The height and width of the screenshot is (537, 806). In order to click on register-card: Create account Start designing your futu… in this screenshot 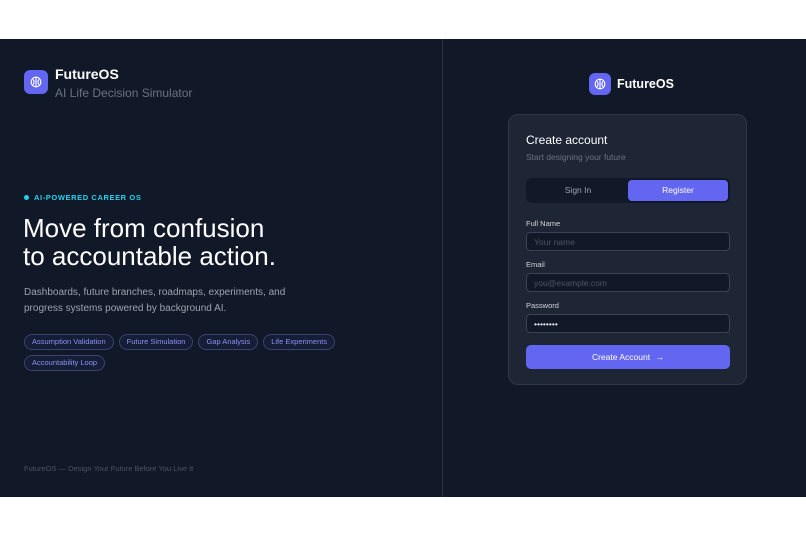, I will do `click(627, 249)`.